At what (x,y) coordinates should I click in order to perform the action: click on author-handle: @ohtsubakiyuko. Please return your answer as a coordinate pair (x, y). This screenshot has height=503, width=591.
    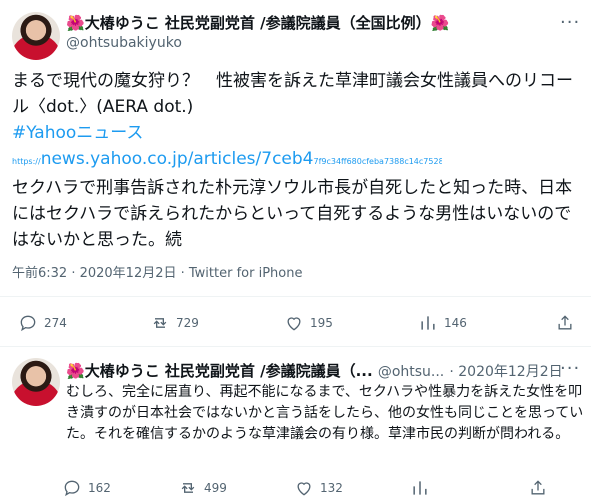
    Looking at the image, I should click on (124, 43).